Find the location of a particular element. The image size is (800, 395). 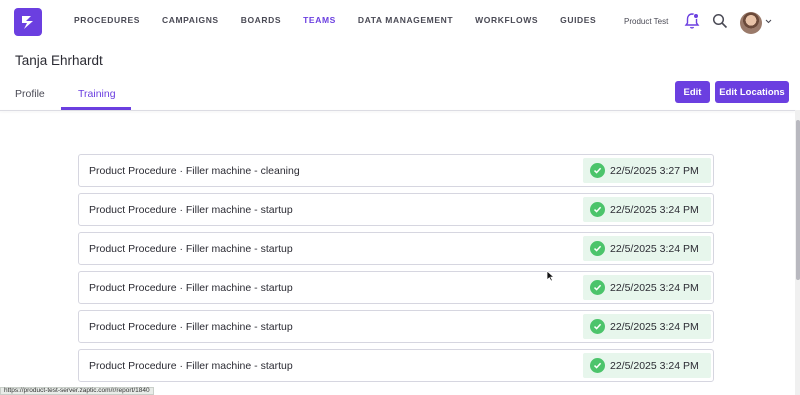

header-divider is located at coordinates (398, 110).